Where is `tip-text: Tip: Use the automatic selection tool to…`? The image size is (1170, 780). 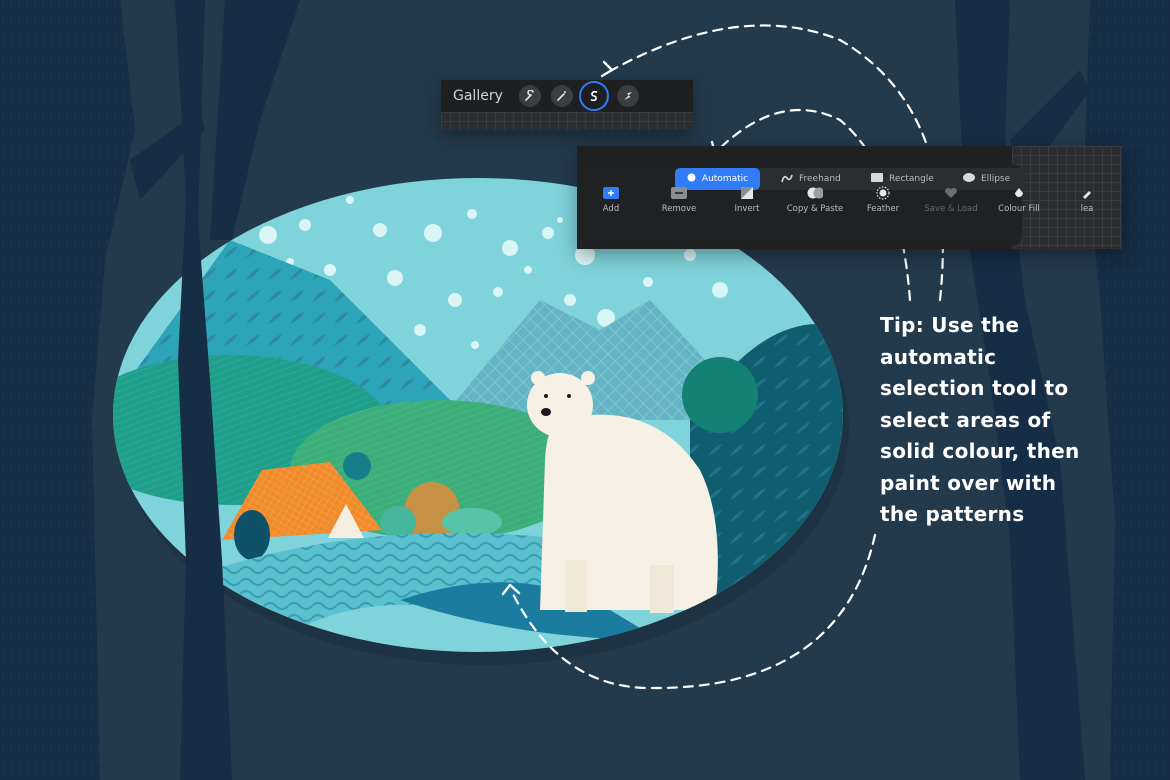
tip-text: Tip: Use the automatic selection tool to… is located at coordinates (995, 420).